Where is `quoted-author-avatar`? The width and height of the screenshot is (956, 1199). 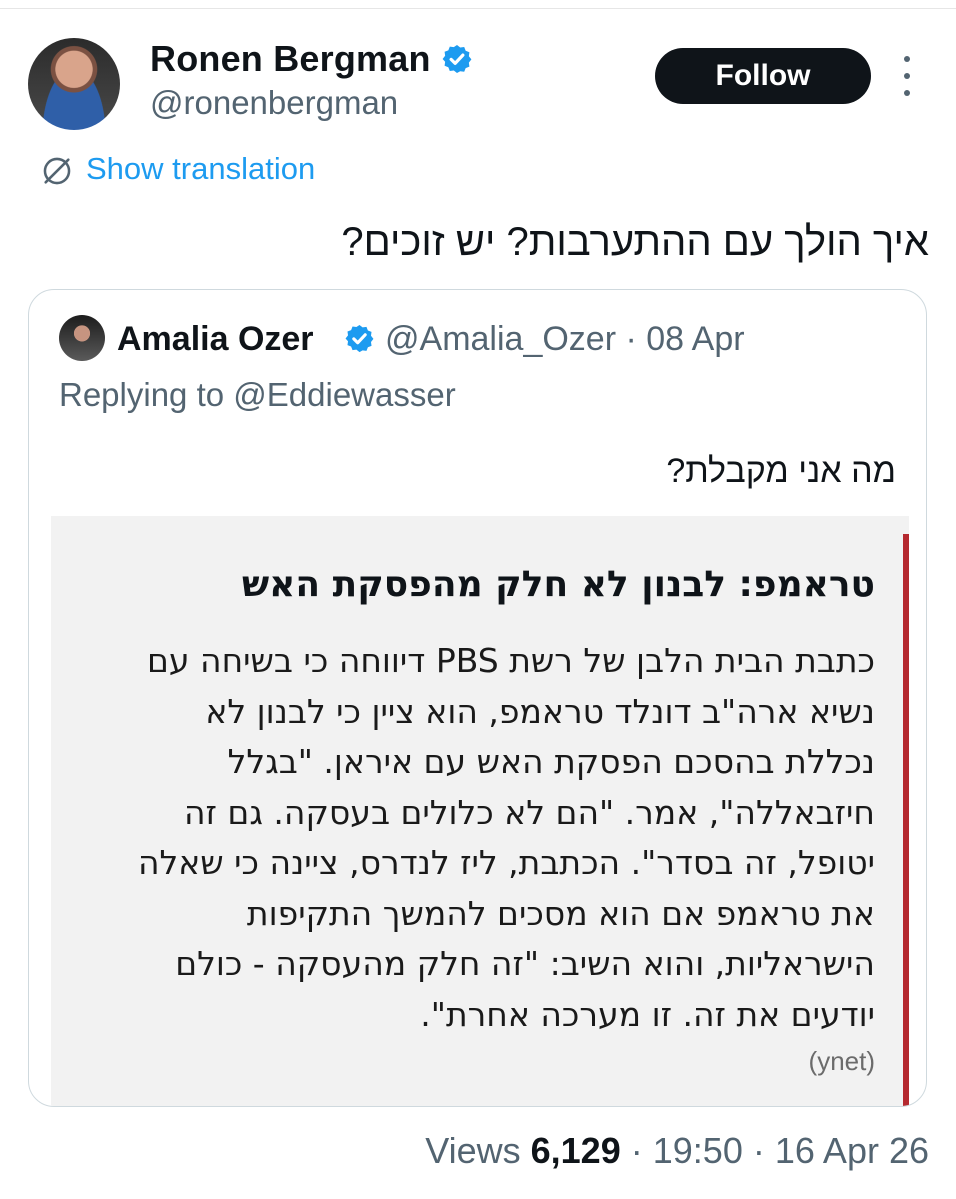
quoted-author-avatar is located at coordinates (82, 338).